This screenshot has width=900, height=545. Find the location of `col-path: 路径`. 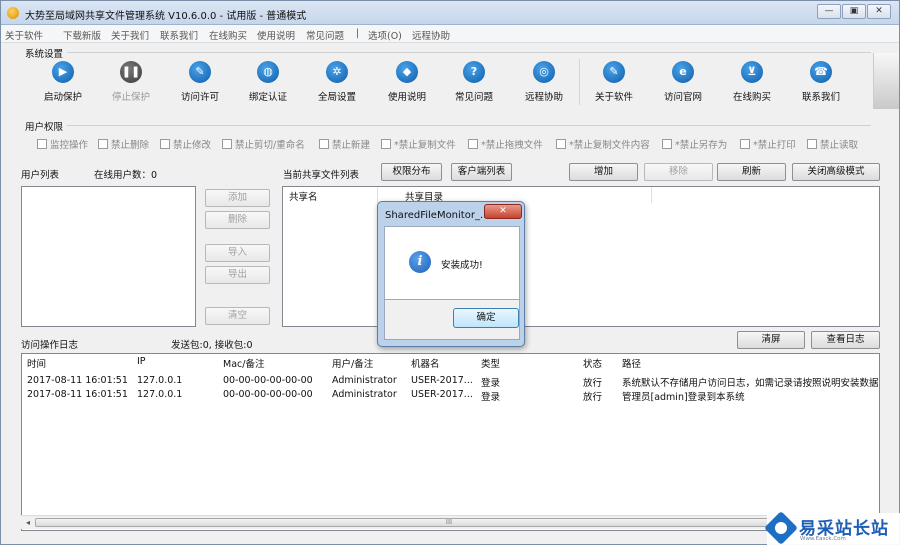

col-path: 路径 is located at coordinates (631, 363).